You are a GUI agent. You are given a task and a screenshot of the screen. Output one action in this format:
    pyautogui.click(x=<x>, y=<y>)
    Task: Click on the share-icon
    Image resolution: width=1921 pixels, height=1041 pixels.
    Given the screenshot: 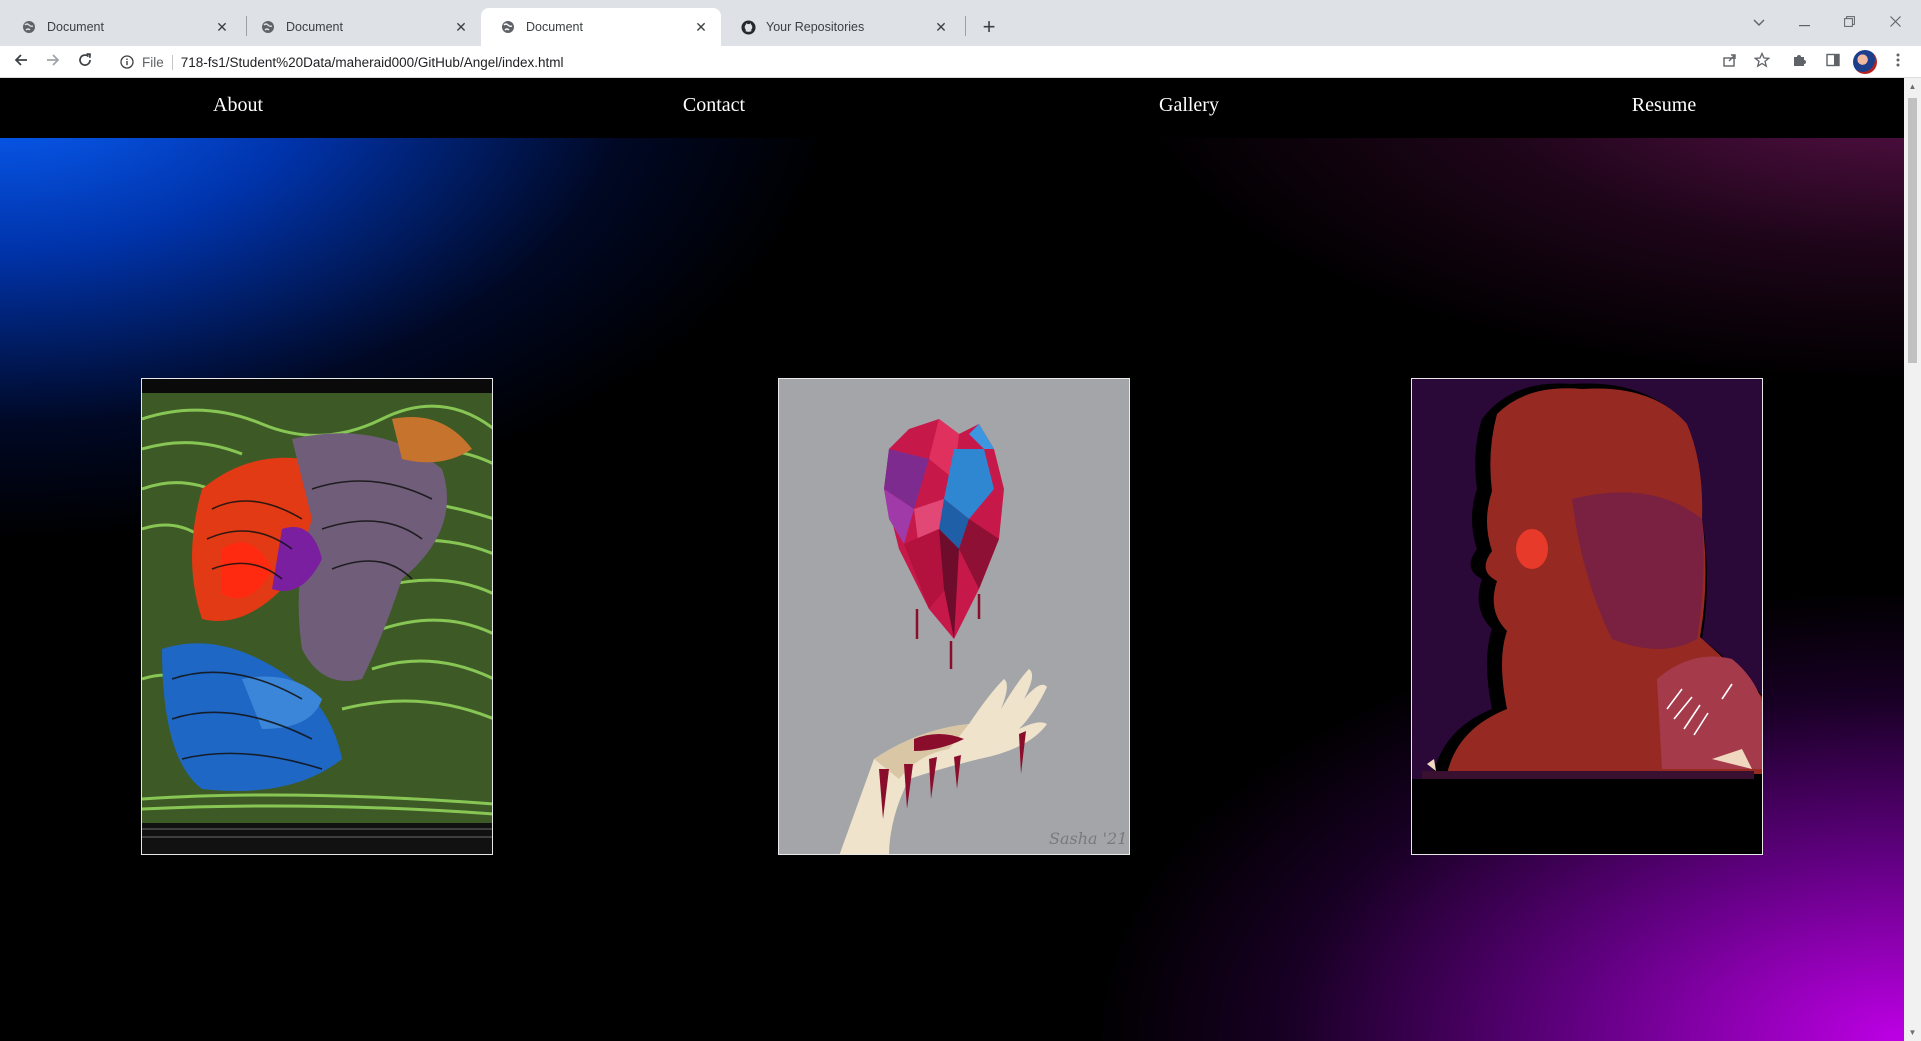 What is the action you would take?
    pyautogui.click(x=1730, y=62)
    